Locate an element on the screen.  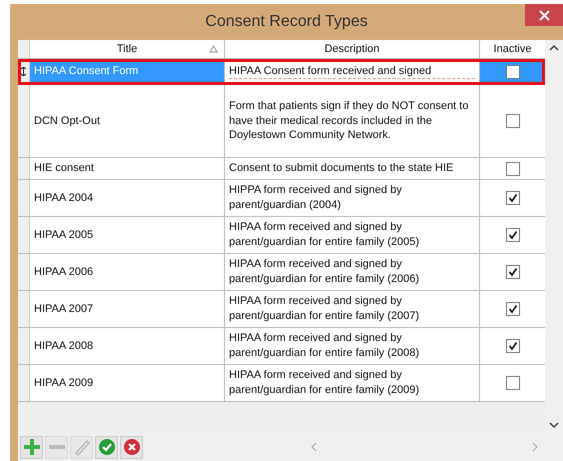
table-cell: DCN Opt-Out is located at coordinates (127, 121).